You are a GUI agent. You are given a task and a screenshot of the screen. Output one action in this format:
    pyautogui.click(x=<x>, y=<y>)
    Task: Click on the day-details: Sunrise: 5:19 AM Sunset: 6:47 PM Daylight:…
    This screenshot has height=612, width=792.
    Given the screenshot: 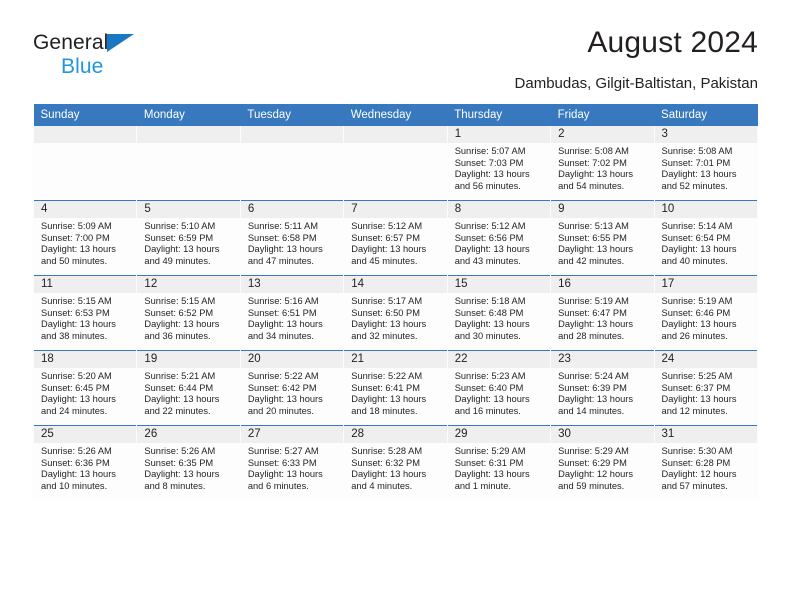 What is the action you would take?
    pyautogui.click(x=602, y=317)
    